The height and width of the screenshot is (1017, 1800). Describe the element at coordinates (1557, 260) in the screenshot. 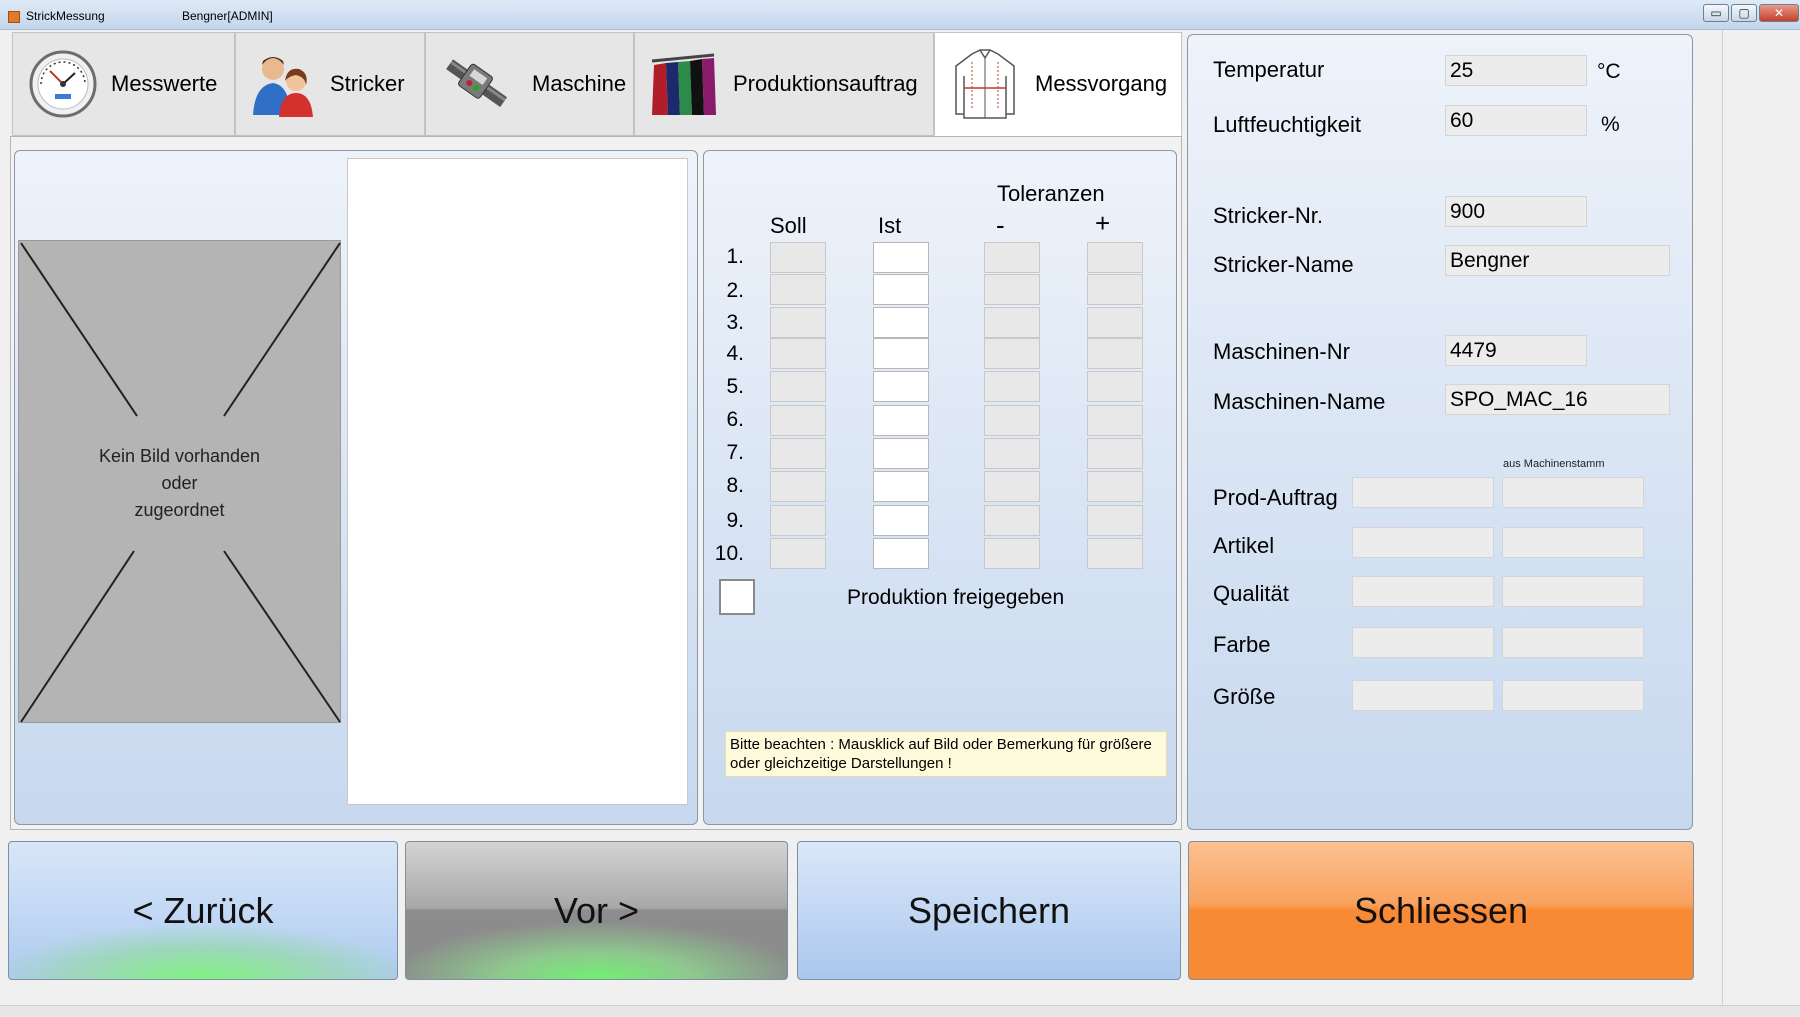

I see `stricker-name-field: Bengner` at that location.